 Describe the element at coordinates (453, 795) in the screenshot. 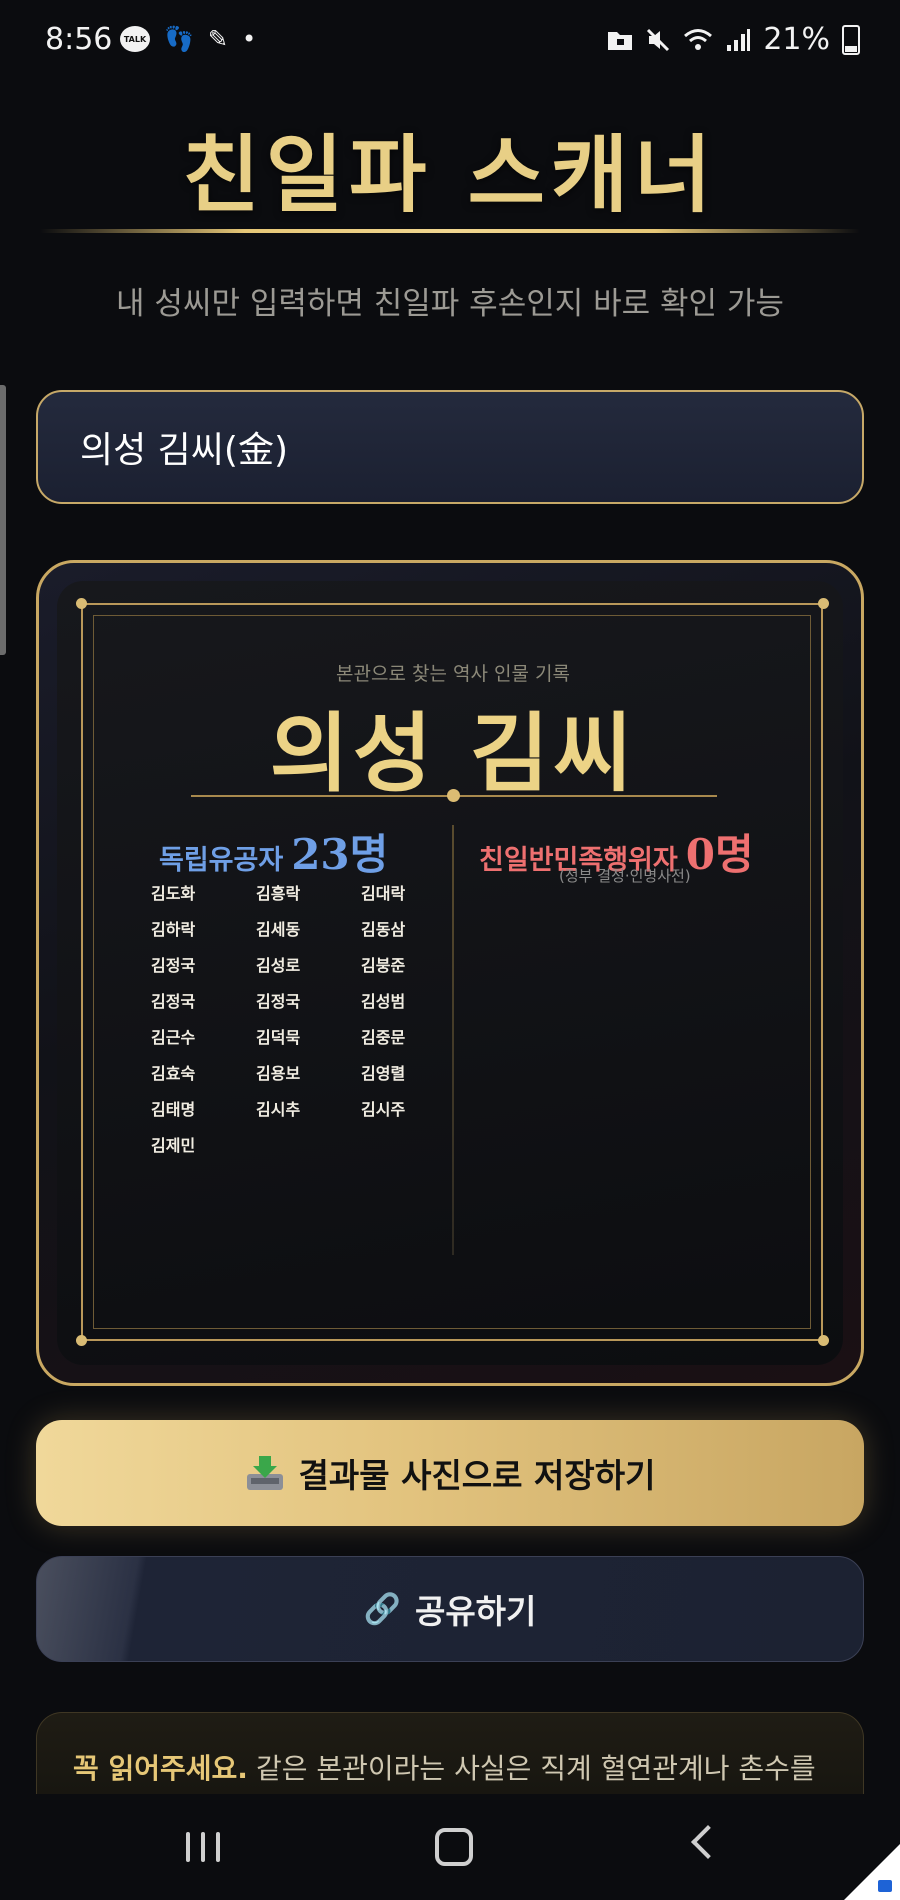

I see `card-divider-dot` at that location.